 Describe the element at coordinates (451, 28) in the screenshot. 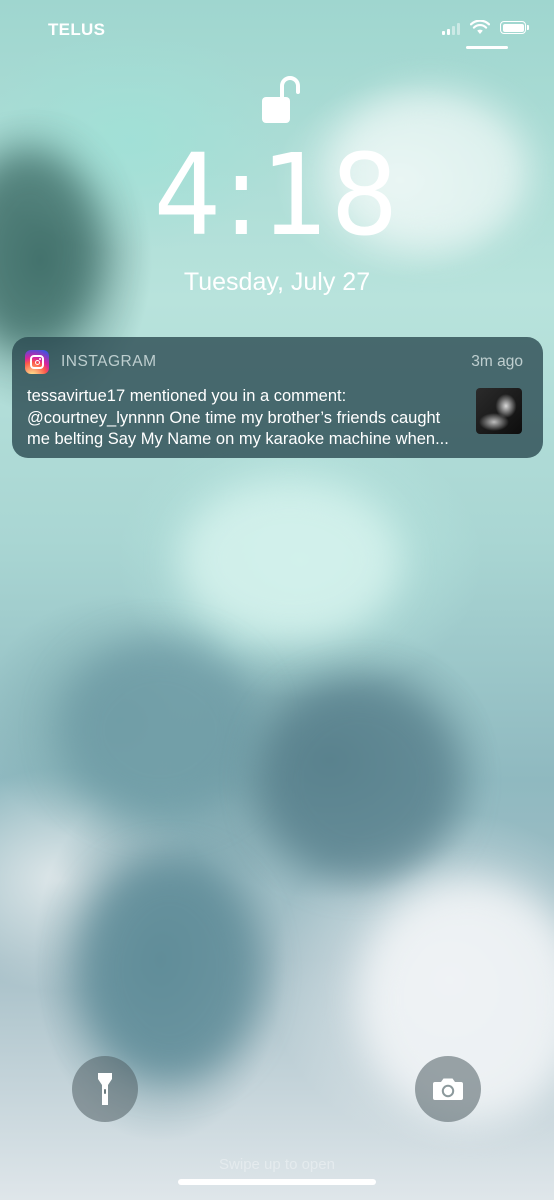

I see `signal-bars-icon` at that location.